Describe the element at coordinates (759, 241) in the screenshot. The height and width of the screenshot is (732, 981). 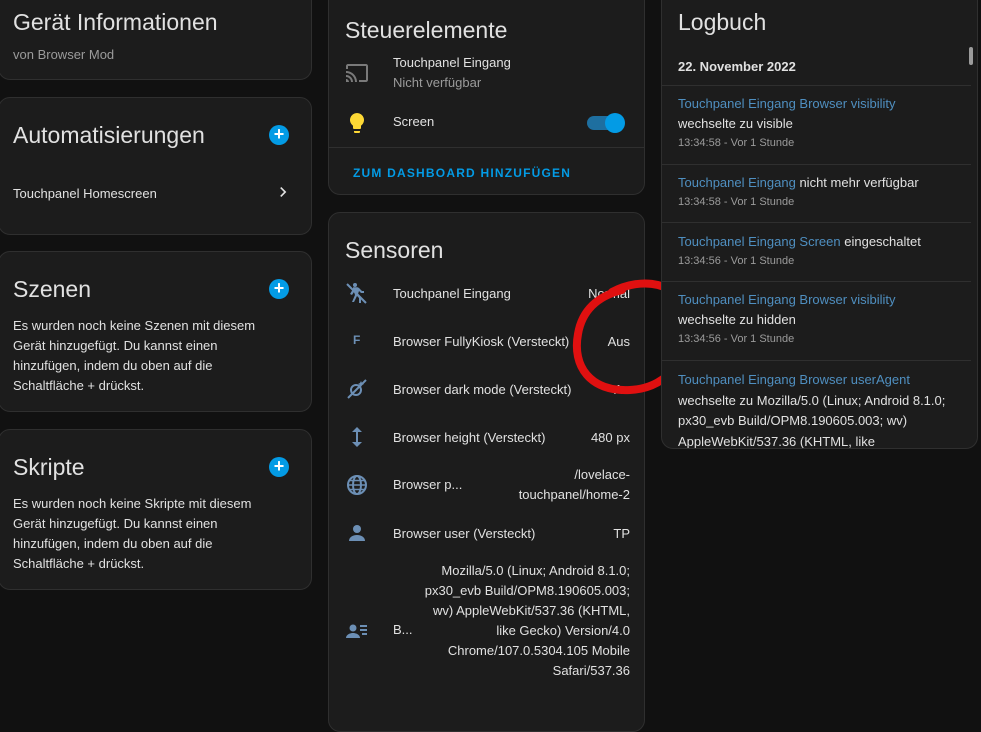
I see `logbook-entity-link: Touchpanel Eingang Screen` at that location.